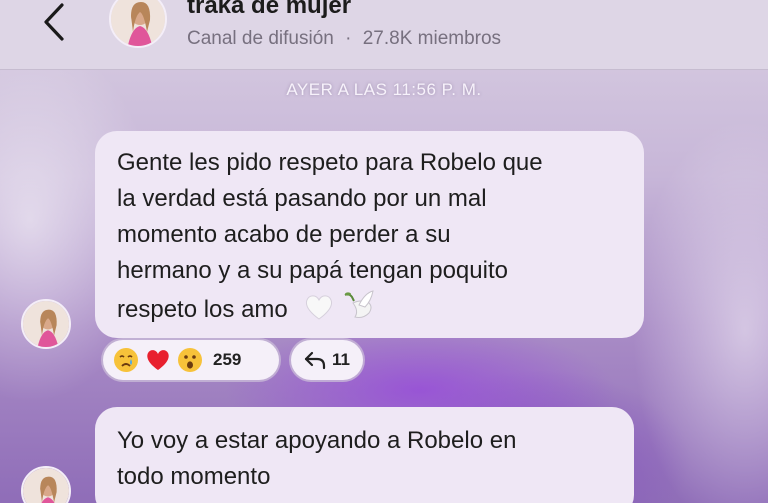  I want to click on channel-title: traka de mujer, so click(269, 10).